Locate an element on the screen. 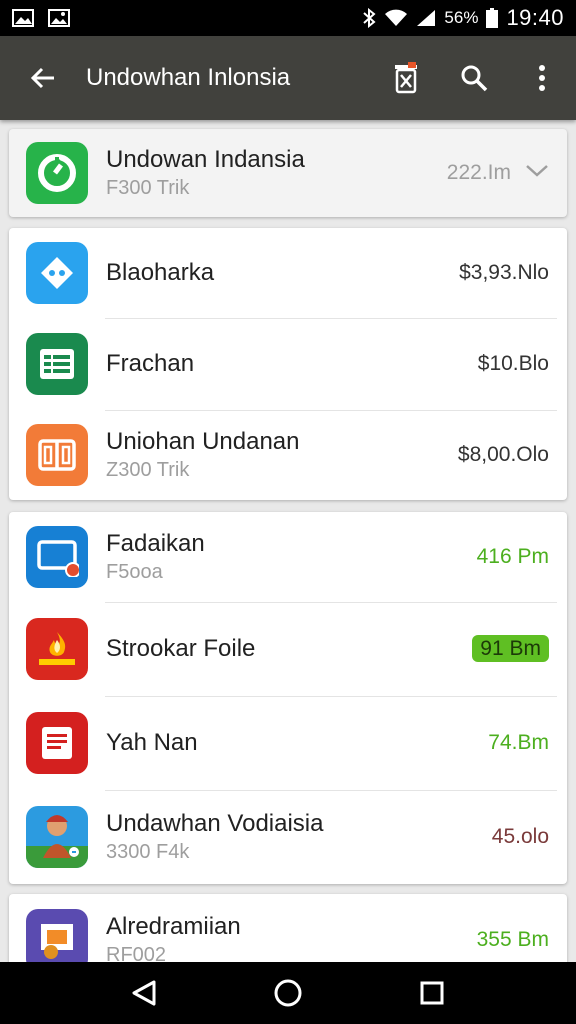 This screenshot has width=576, height=1024. list-item: Yah Nan 74.Bm is located at coordinates (288, 743).